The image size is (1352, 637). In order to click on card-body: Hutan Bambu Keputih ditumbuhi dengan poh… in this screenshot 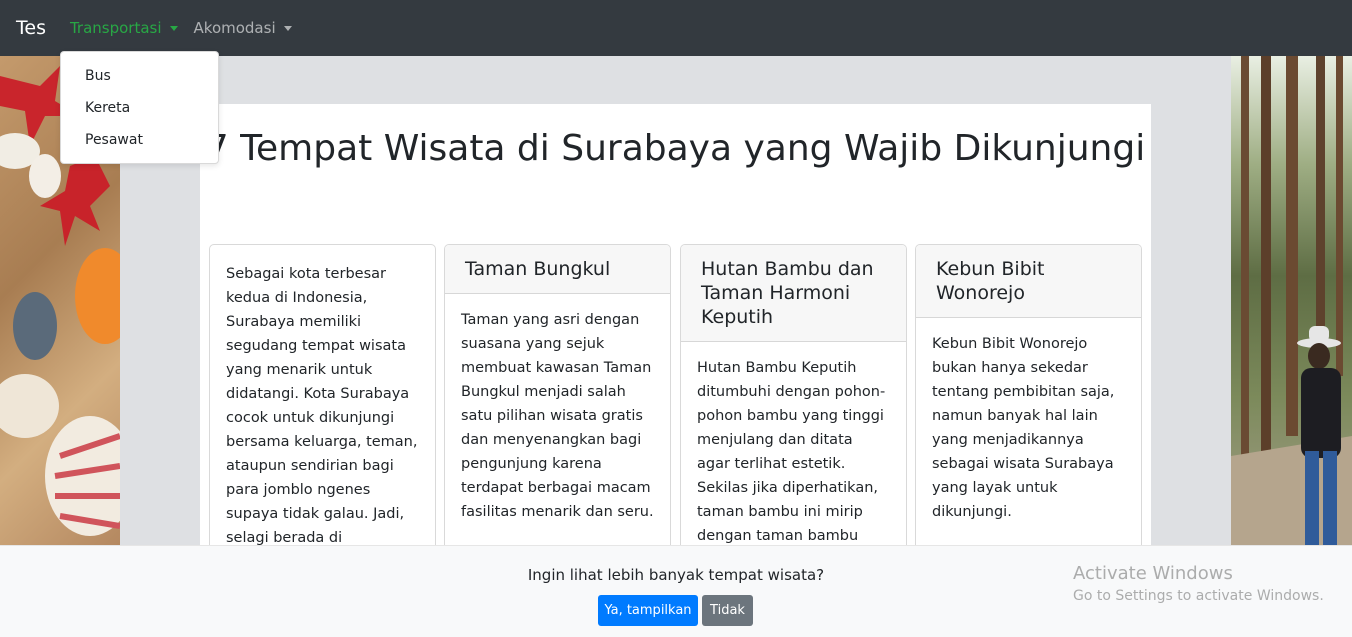, I will do `click(791, 452)`.